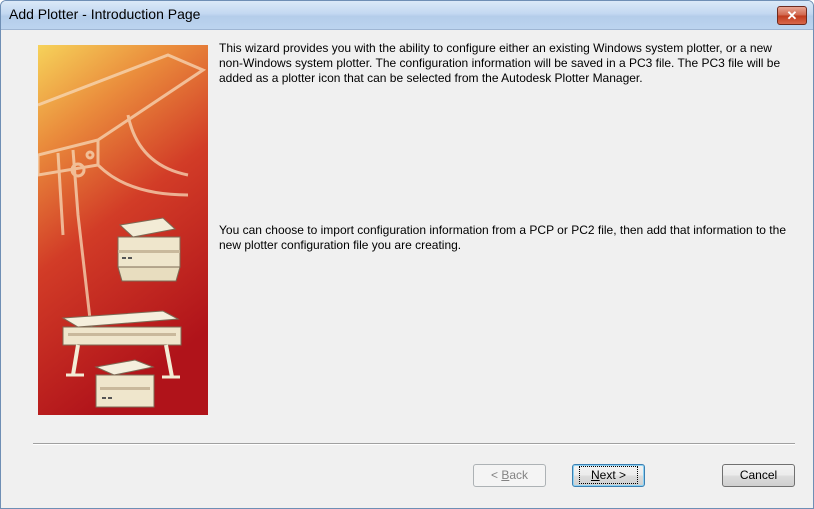 Image resolution: width=814 pixels, height=509 pixels. Describe the element at coordinates (758, 475) in the screenshot. I see `cancel-button: Cancel` at that location.